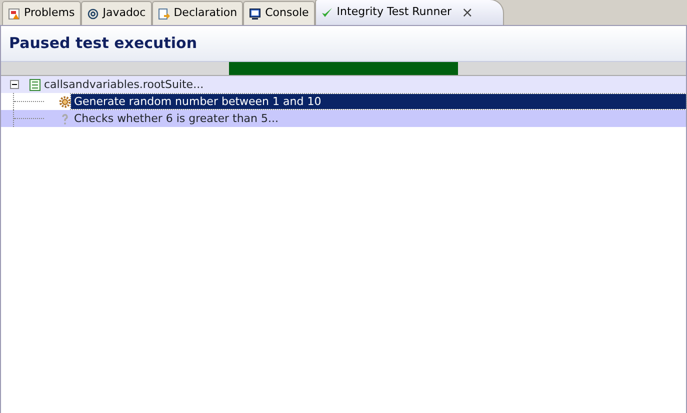 The height and width of the screenshot is (413, 687). I want to click on view-title: Paused test execution, so click(103, 43).